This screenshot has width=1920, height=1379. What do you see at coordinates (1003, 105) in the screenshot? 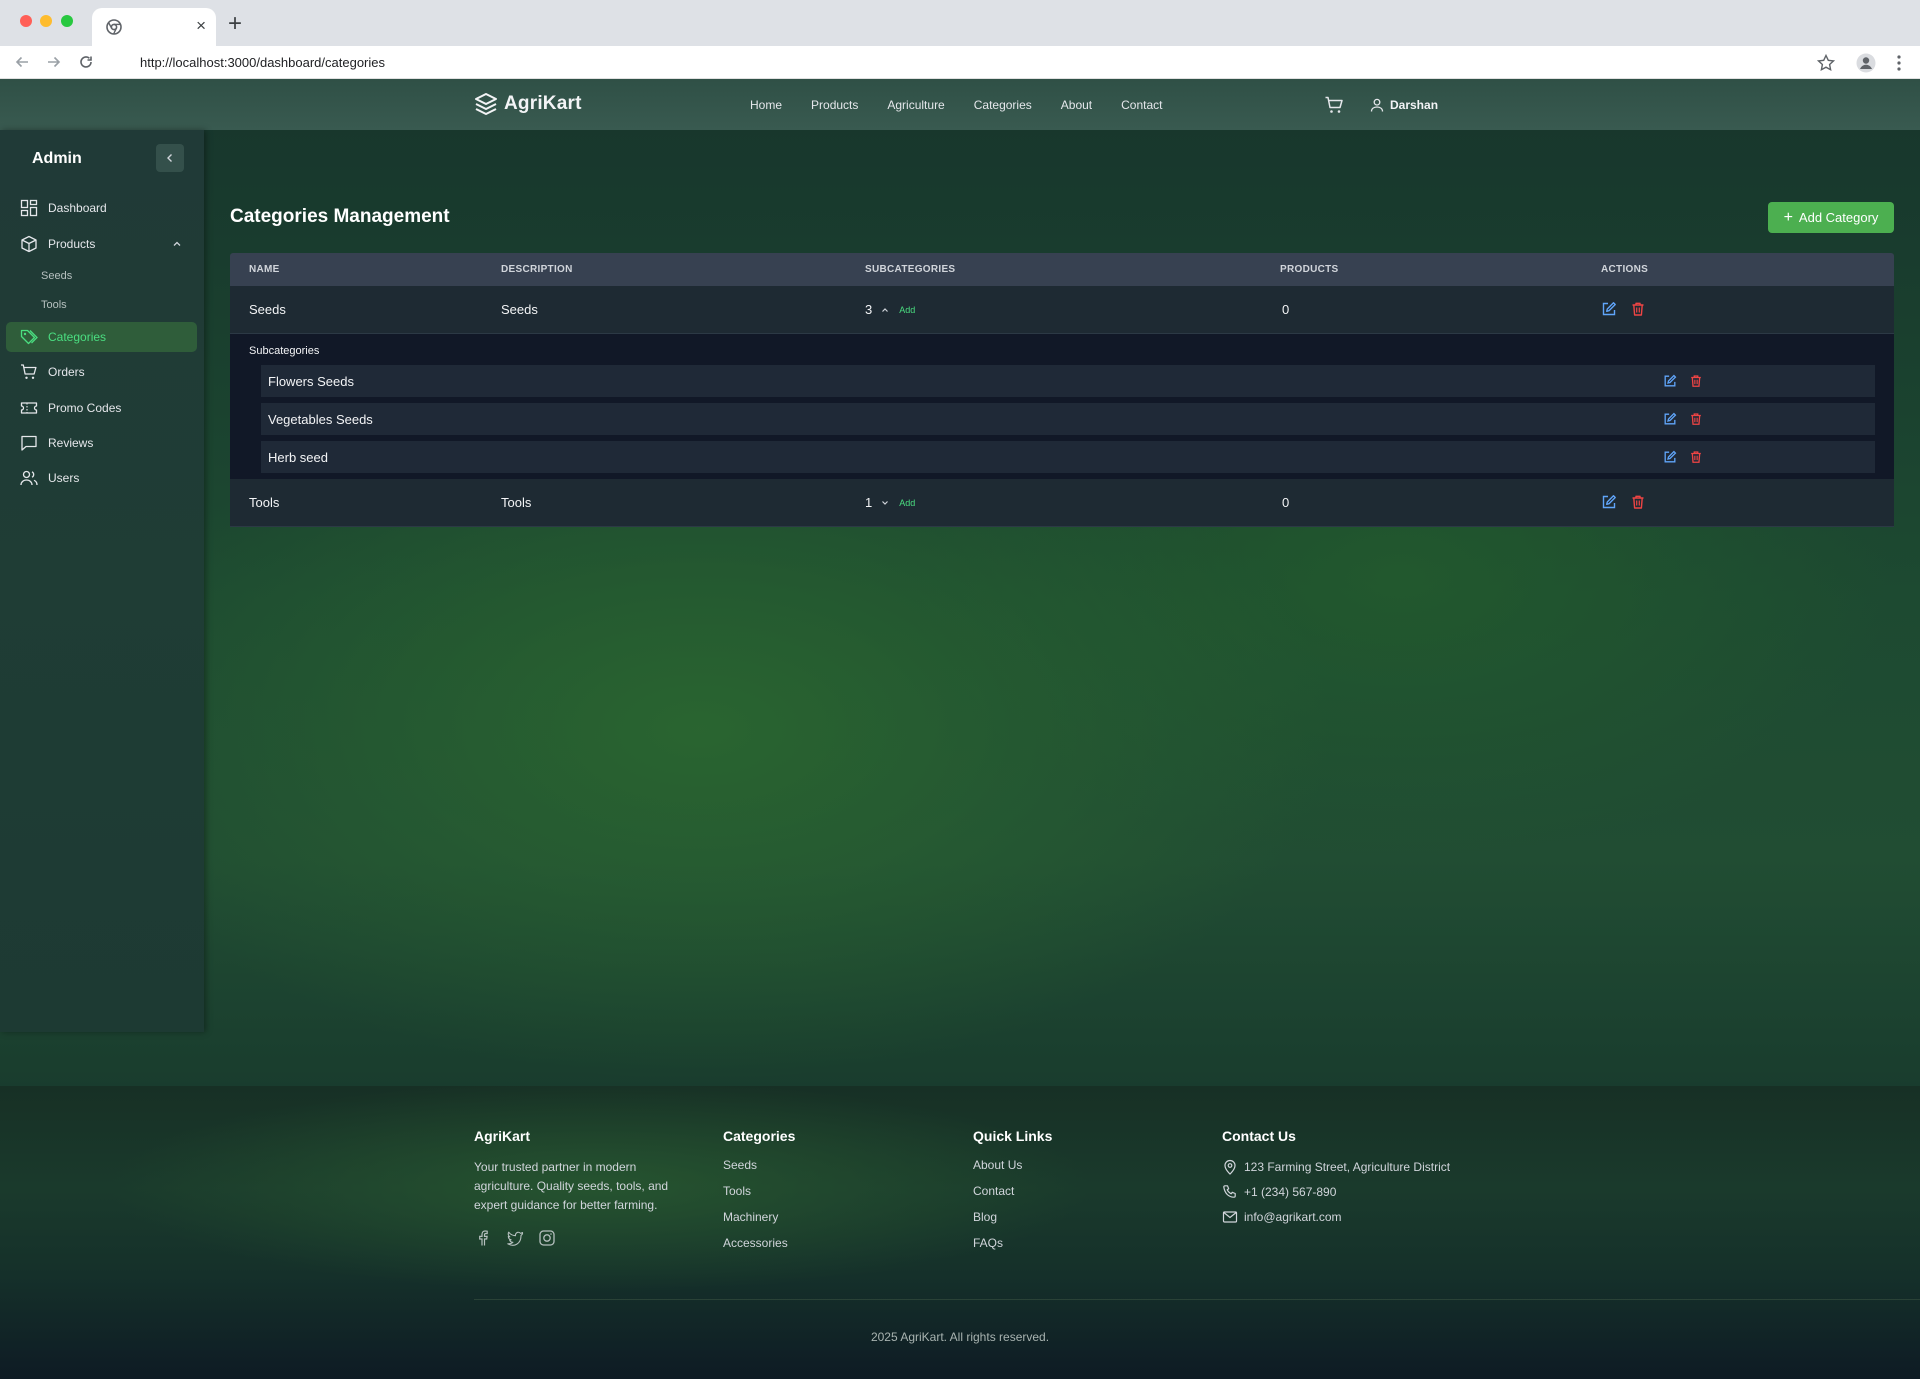
I see `nav-categories: Categories` at bounding box center [1003, 105].